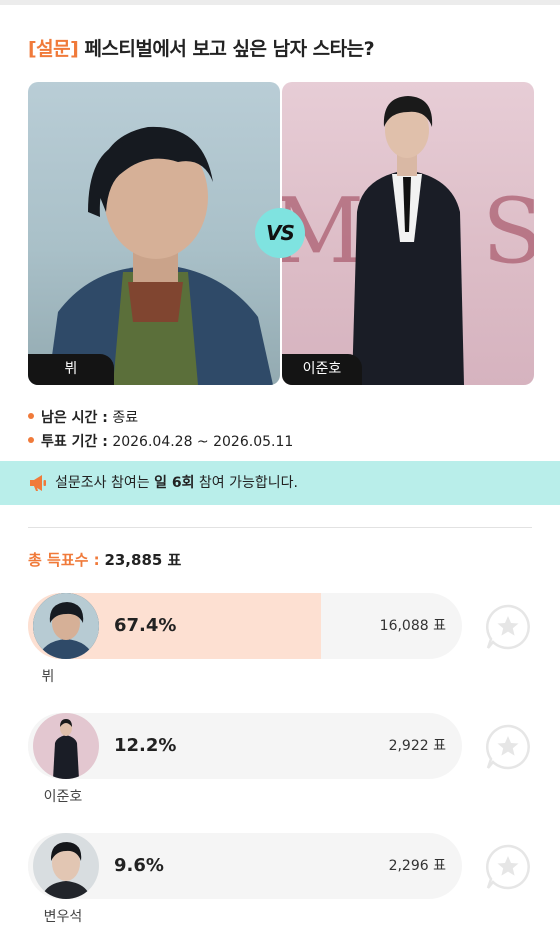 The width and height of the screenshot is (560, 936). What do you see at coordinates (280, 527) in the screenshot?
I see `section-divider` at bounding box center [280, 527].